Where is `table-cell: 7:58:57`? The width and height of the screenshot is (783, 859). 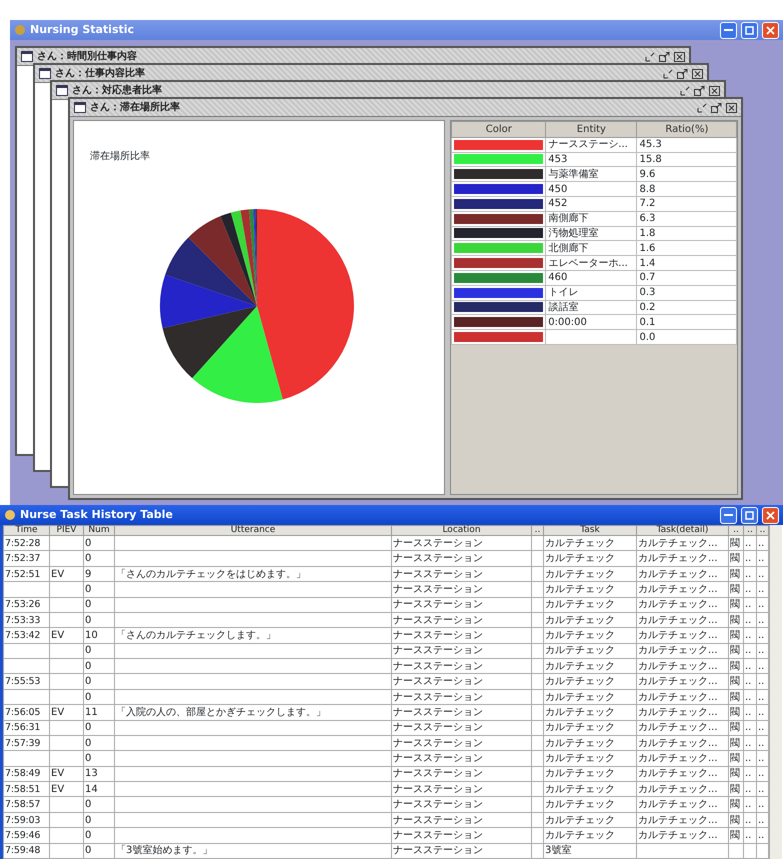 table-cell: 7:58:57 is located at coordinates (27, 804).